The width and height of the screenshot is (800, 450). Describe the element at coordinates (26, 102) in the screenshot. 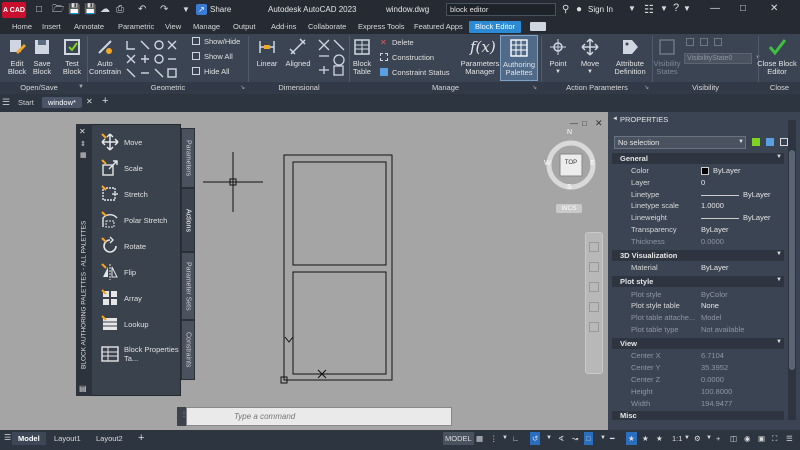

I see `tab-start: Start` at that location.